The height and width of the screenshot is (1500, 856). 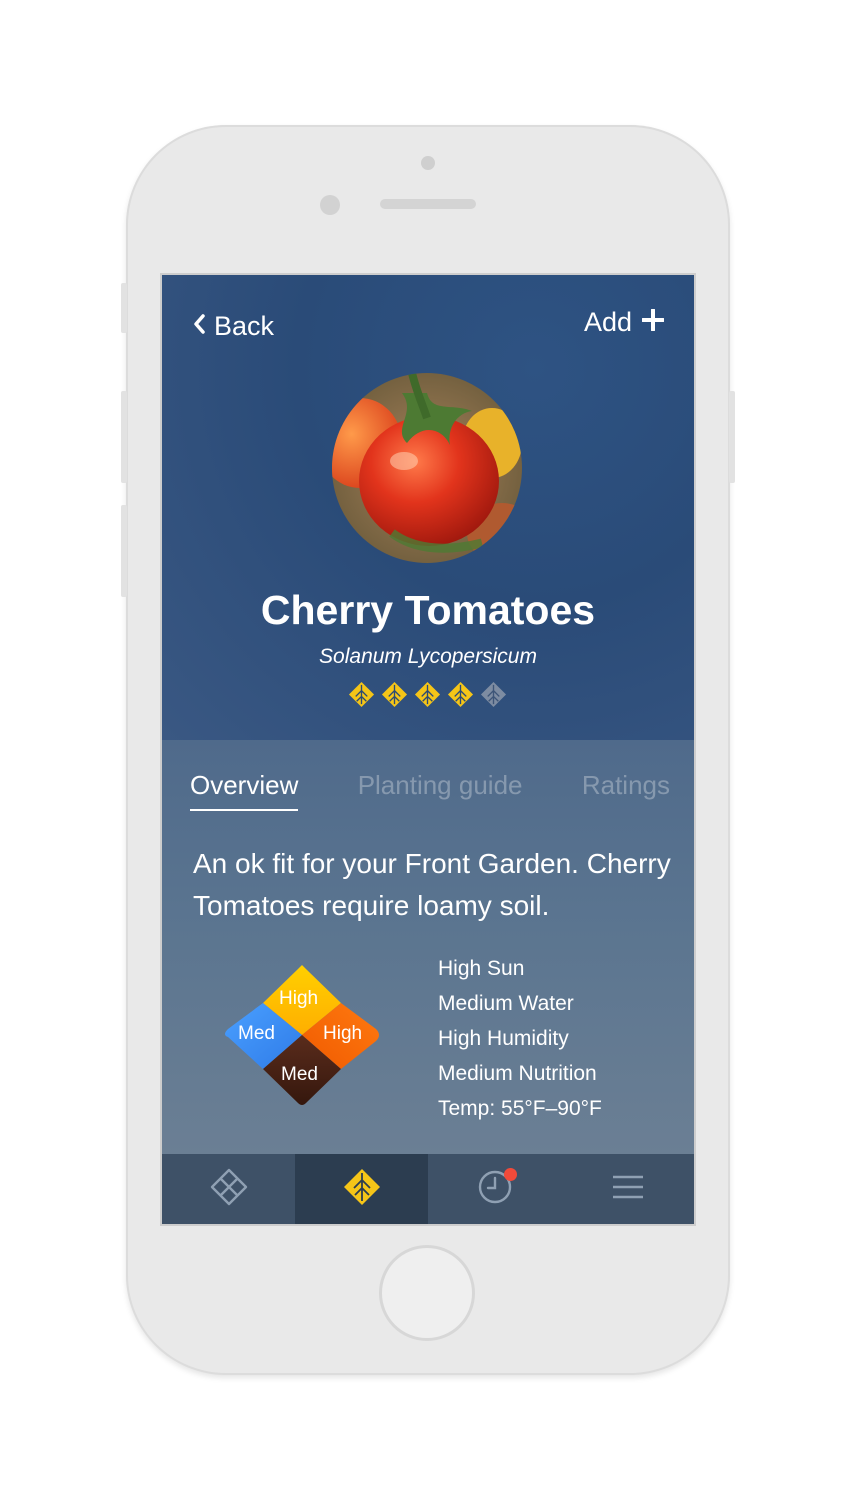 What do you see at coordinates (510, 1174) in the screenshot?
I see `notification-badge` at bounding box center [510, 1174].